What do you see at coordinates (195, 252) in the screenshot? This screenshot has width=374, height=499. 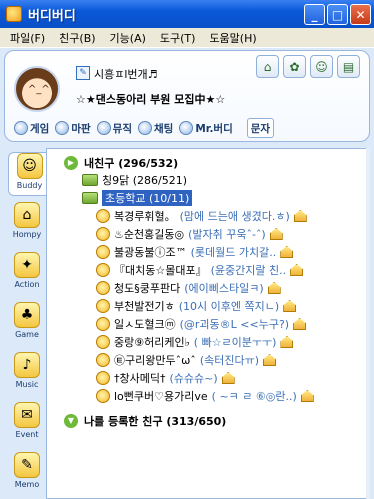 I see `friend-row: 불광동불ⓘ조™ (롯데월드 가치갈..` at bounding box center [195, 252].